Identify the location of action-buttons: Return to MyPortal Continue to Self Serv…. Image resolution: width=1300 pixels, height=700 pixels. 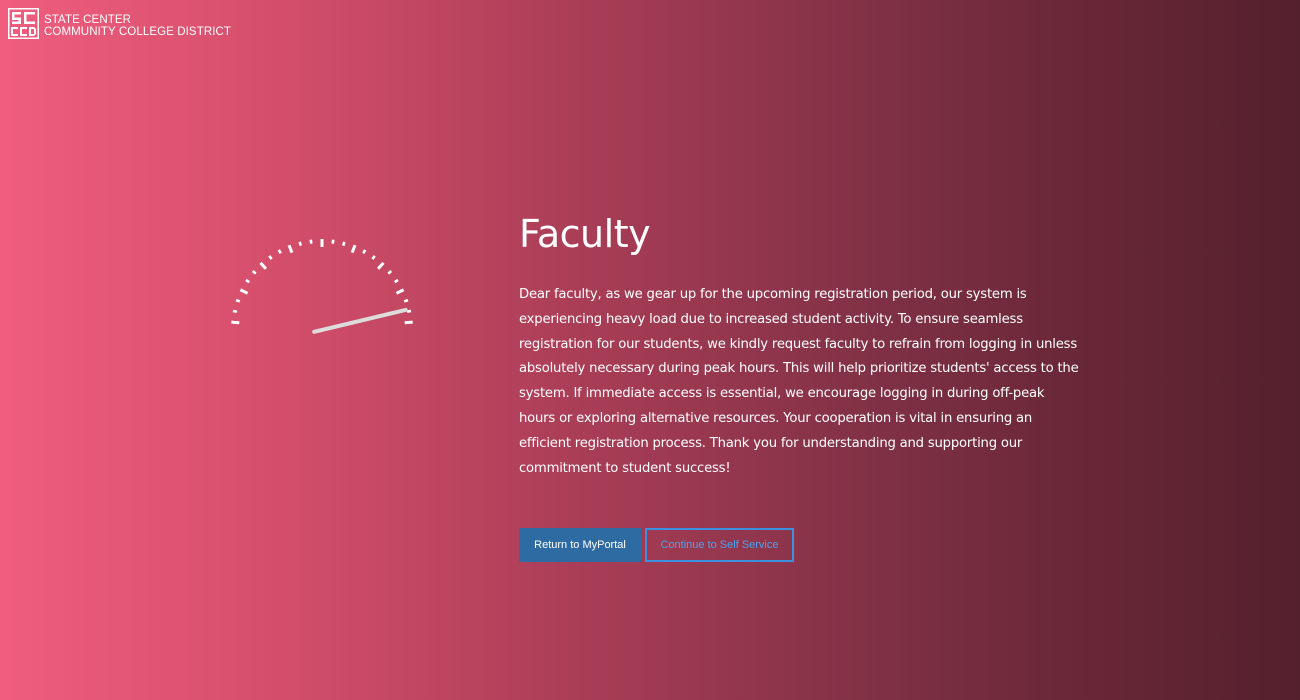
(799, 545).